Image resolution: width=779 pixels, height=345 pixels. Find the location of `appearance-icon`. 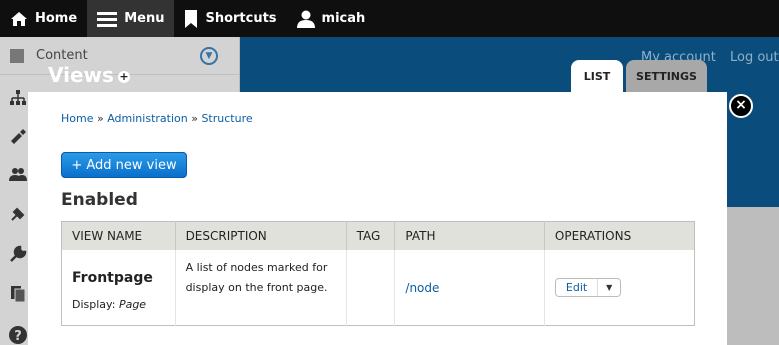

appearance-icon is located at coordinates (18, 136).